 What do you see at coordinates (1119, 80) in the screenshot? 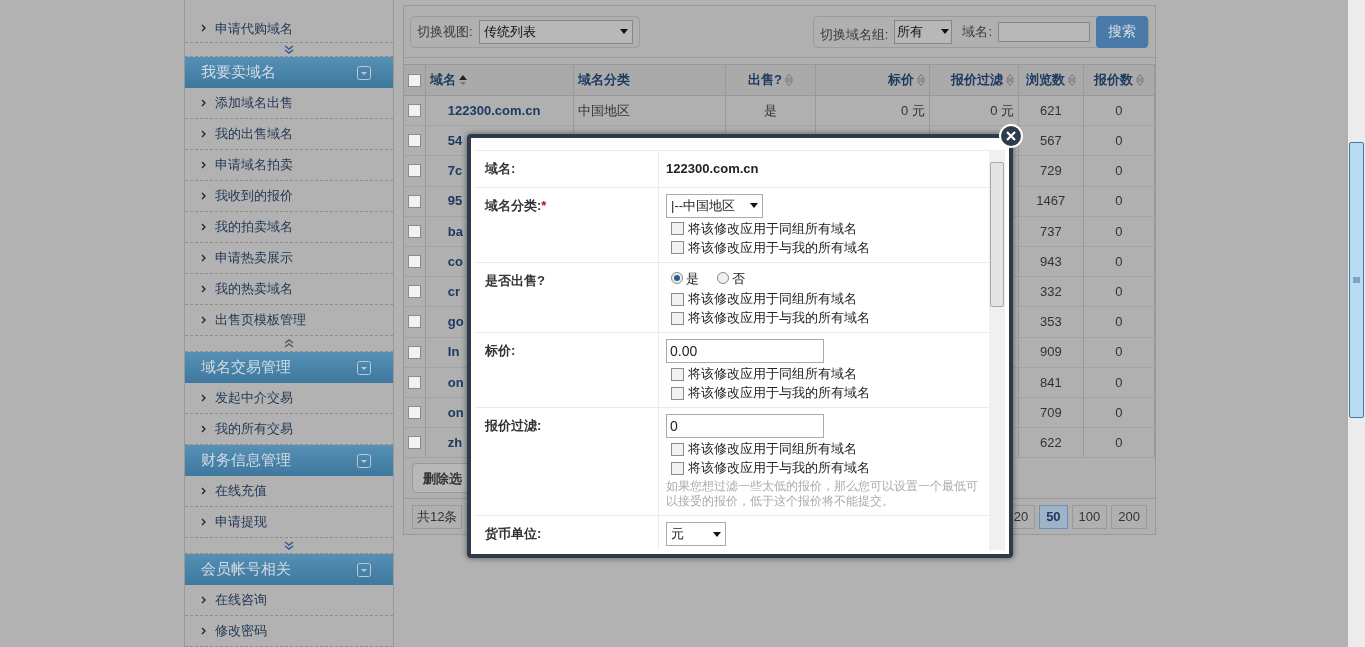
I see `column-header: 报价数` at bounding box center [1119, 80].